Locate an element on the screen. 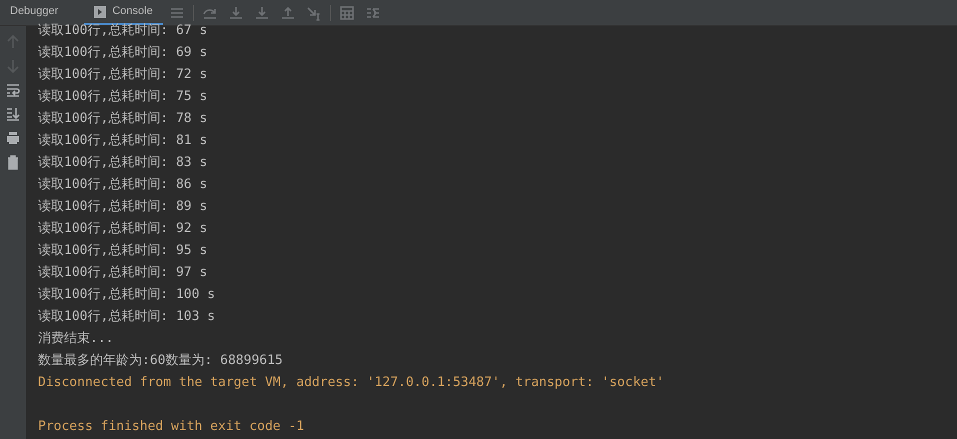  console-line: 读取100行,总耗时间: 69 s is located at coordinates (123, 53).